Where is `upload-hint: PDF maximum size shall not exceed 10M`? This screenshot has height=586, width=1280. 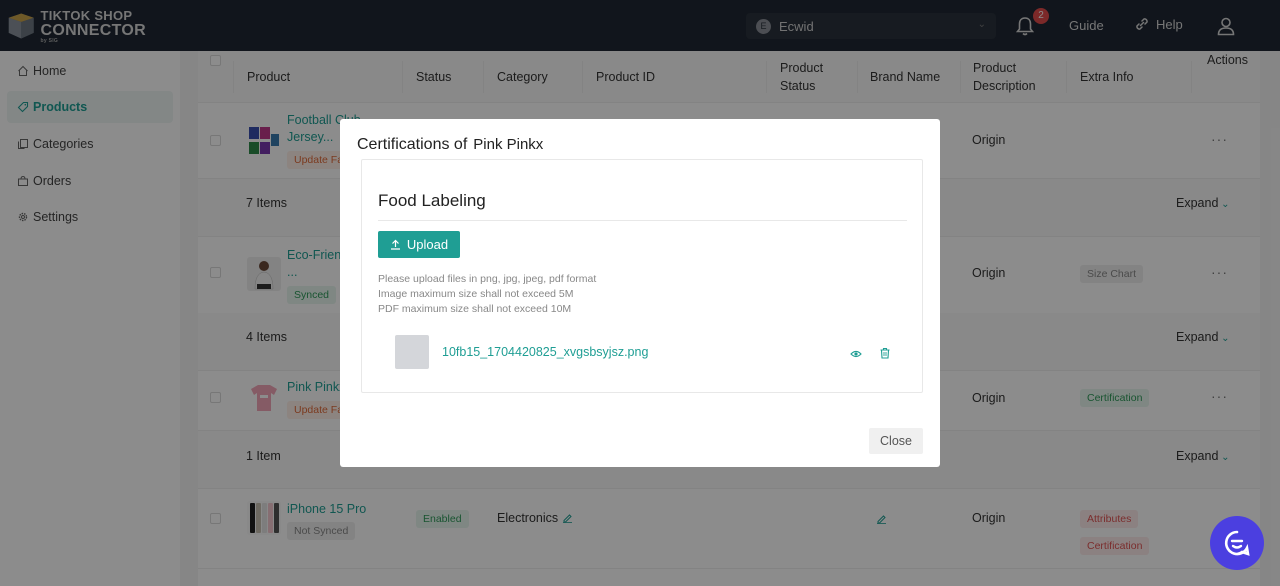 upload-hint: PDF maximum size shall not exceed 10M is located at coordinates (475, 309).